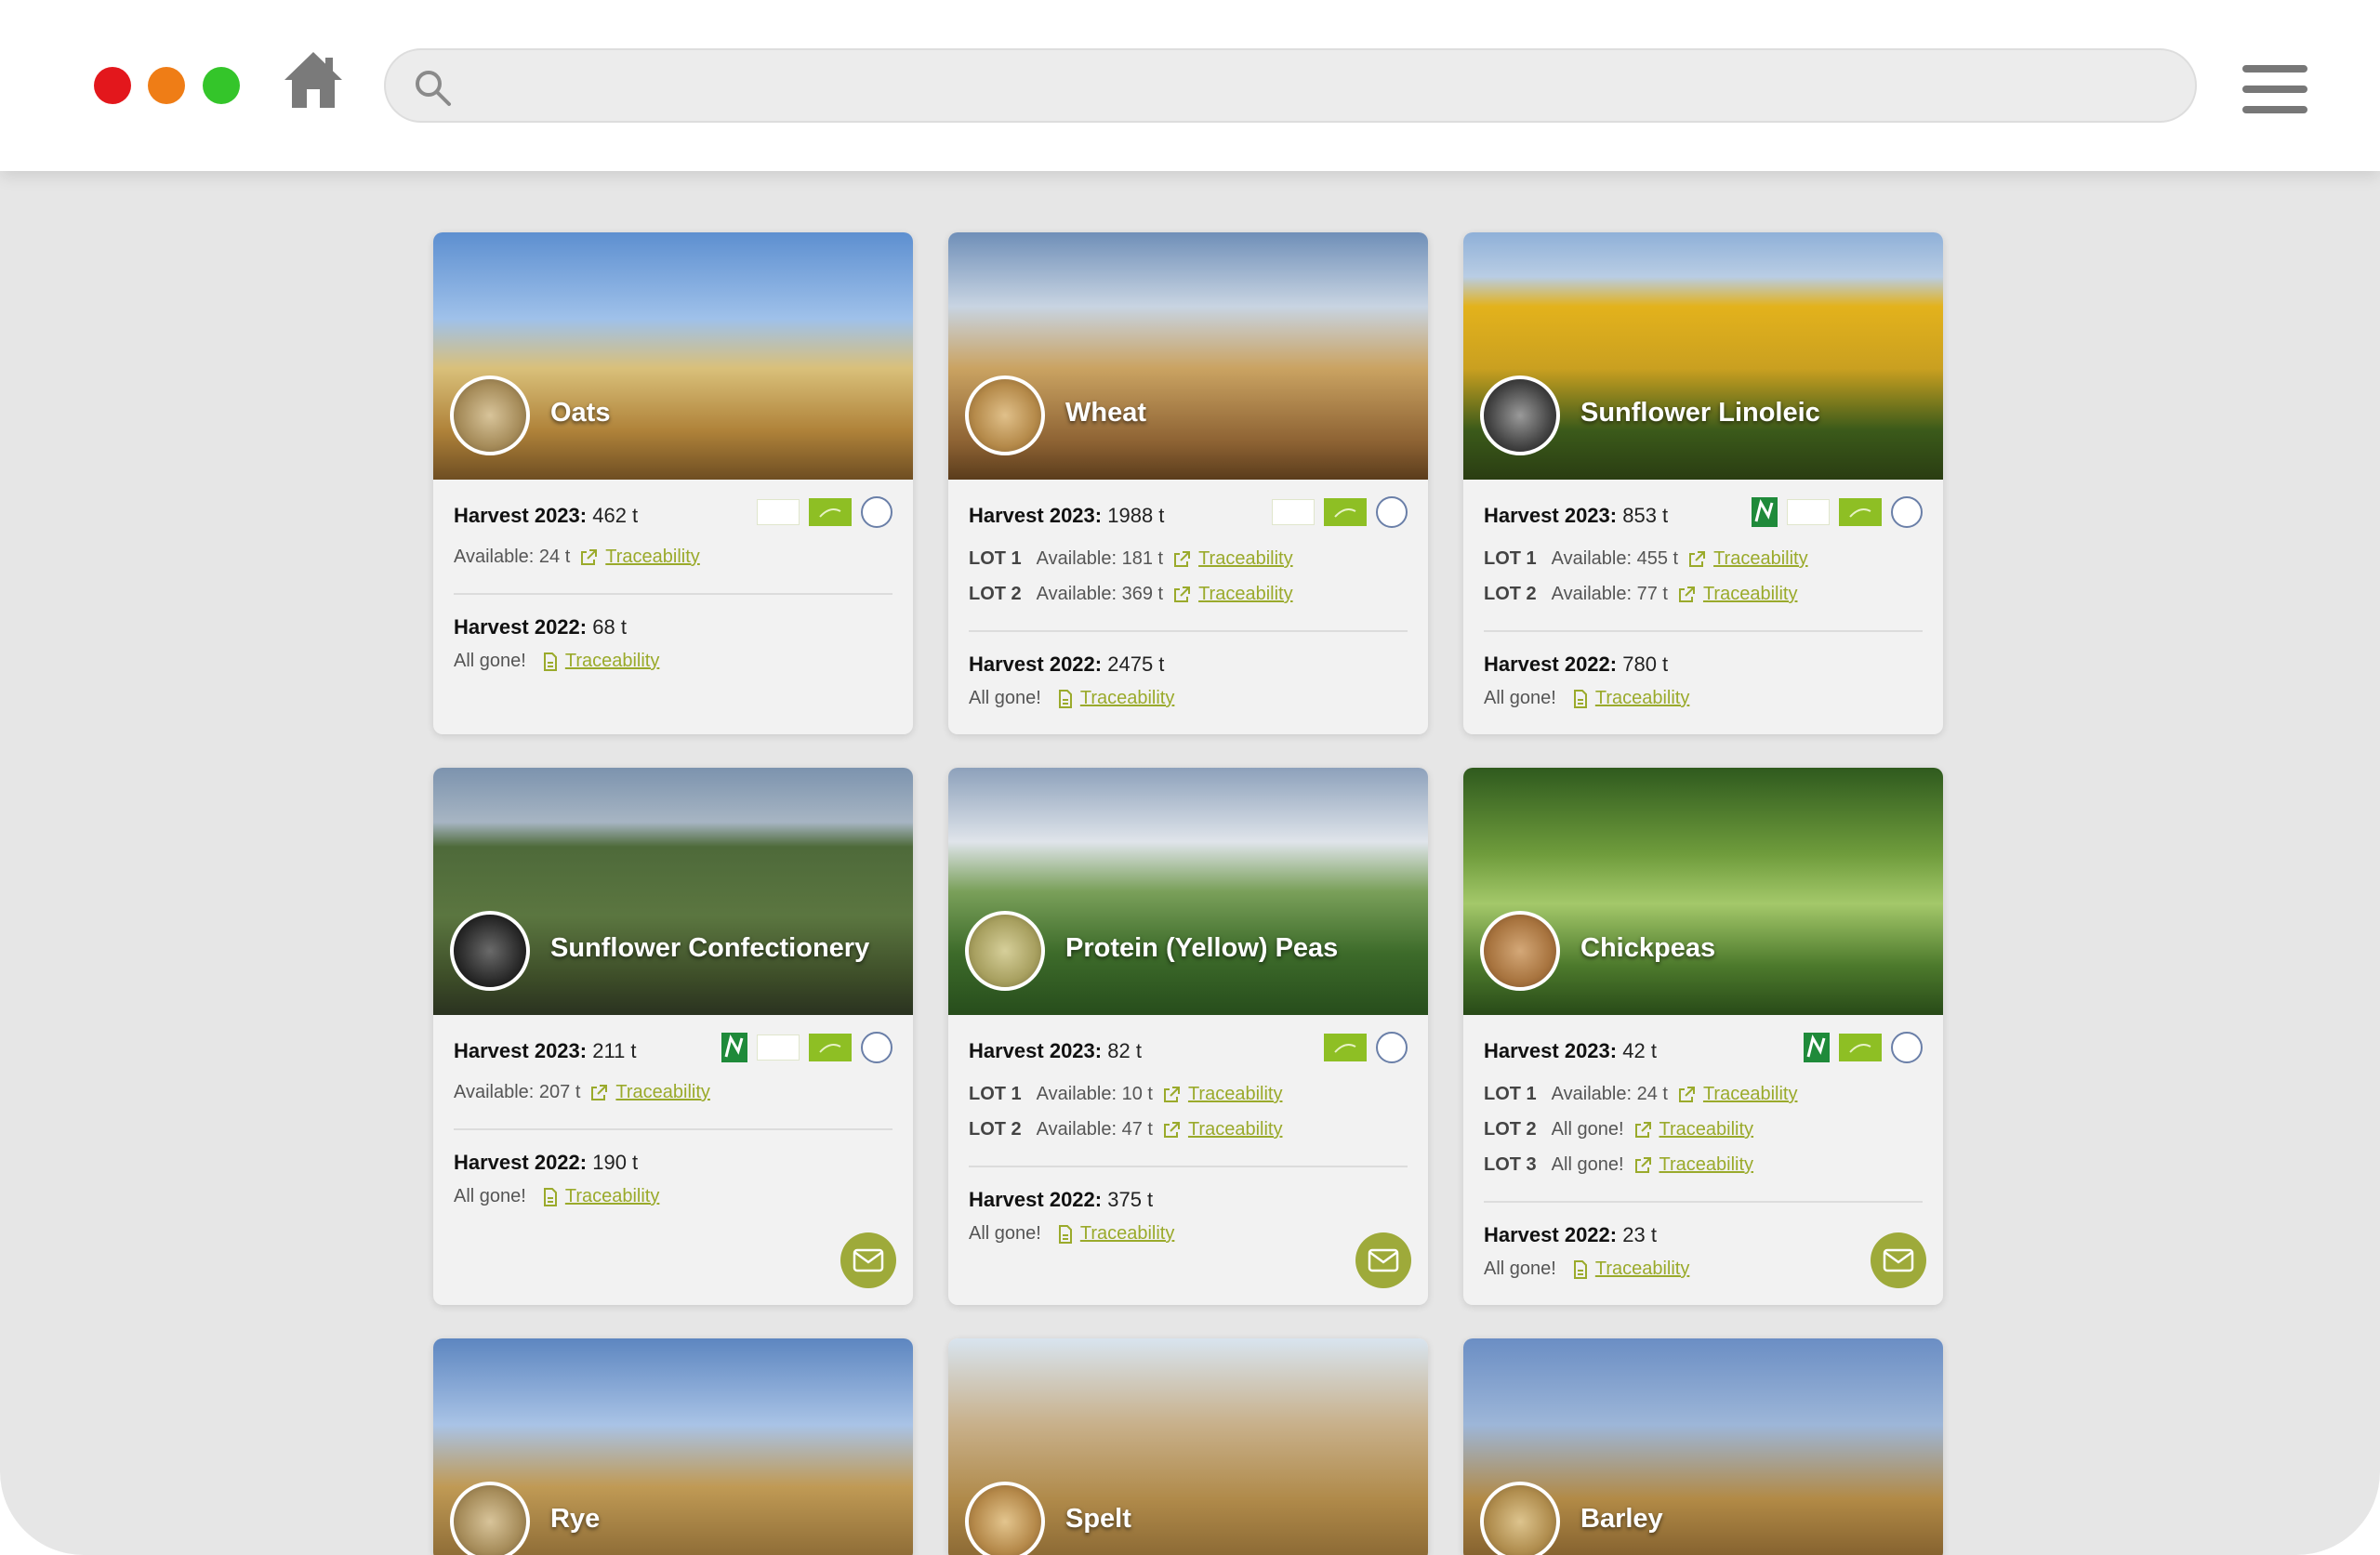  I want to click on product-card: Rye, so click(673, 1446).